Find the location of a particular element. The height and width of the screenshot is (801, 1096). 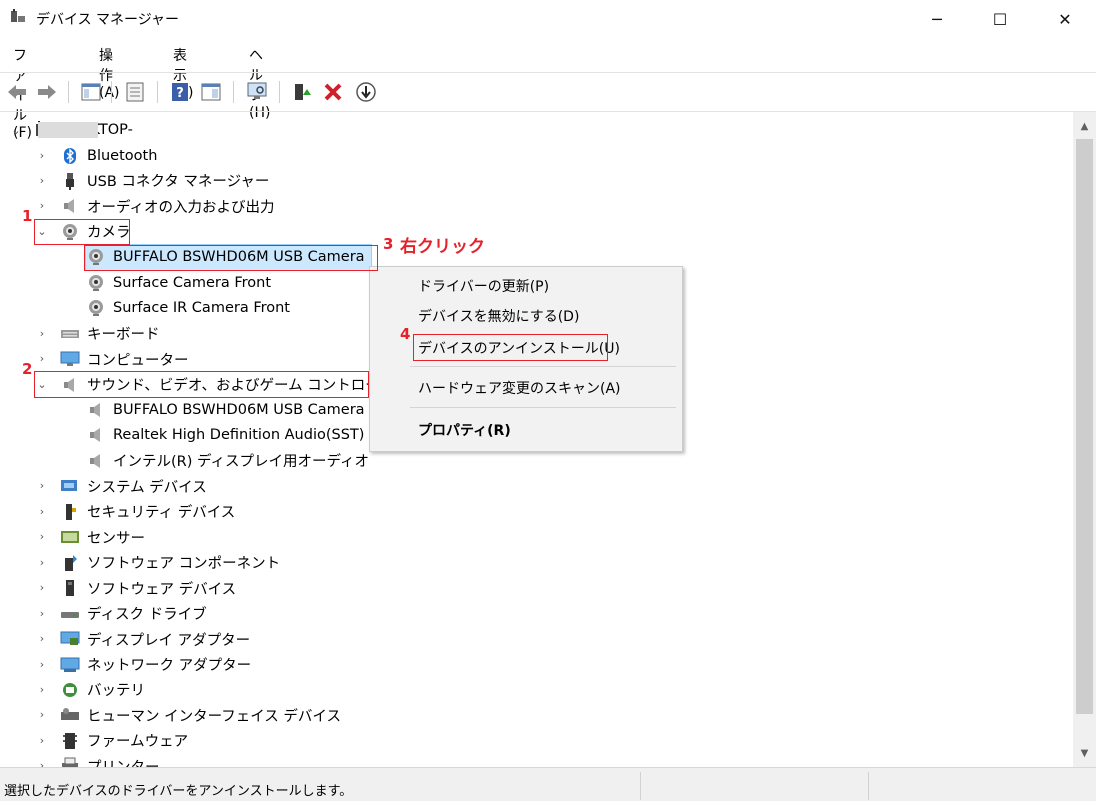

scroll-up-icon: ▲ is located at coordinates (1084, 126).